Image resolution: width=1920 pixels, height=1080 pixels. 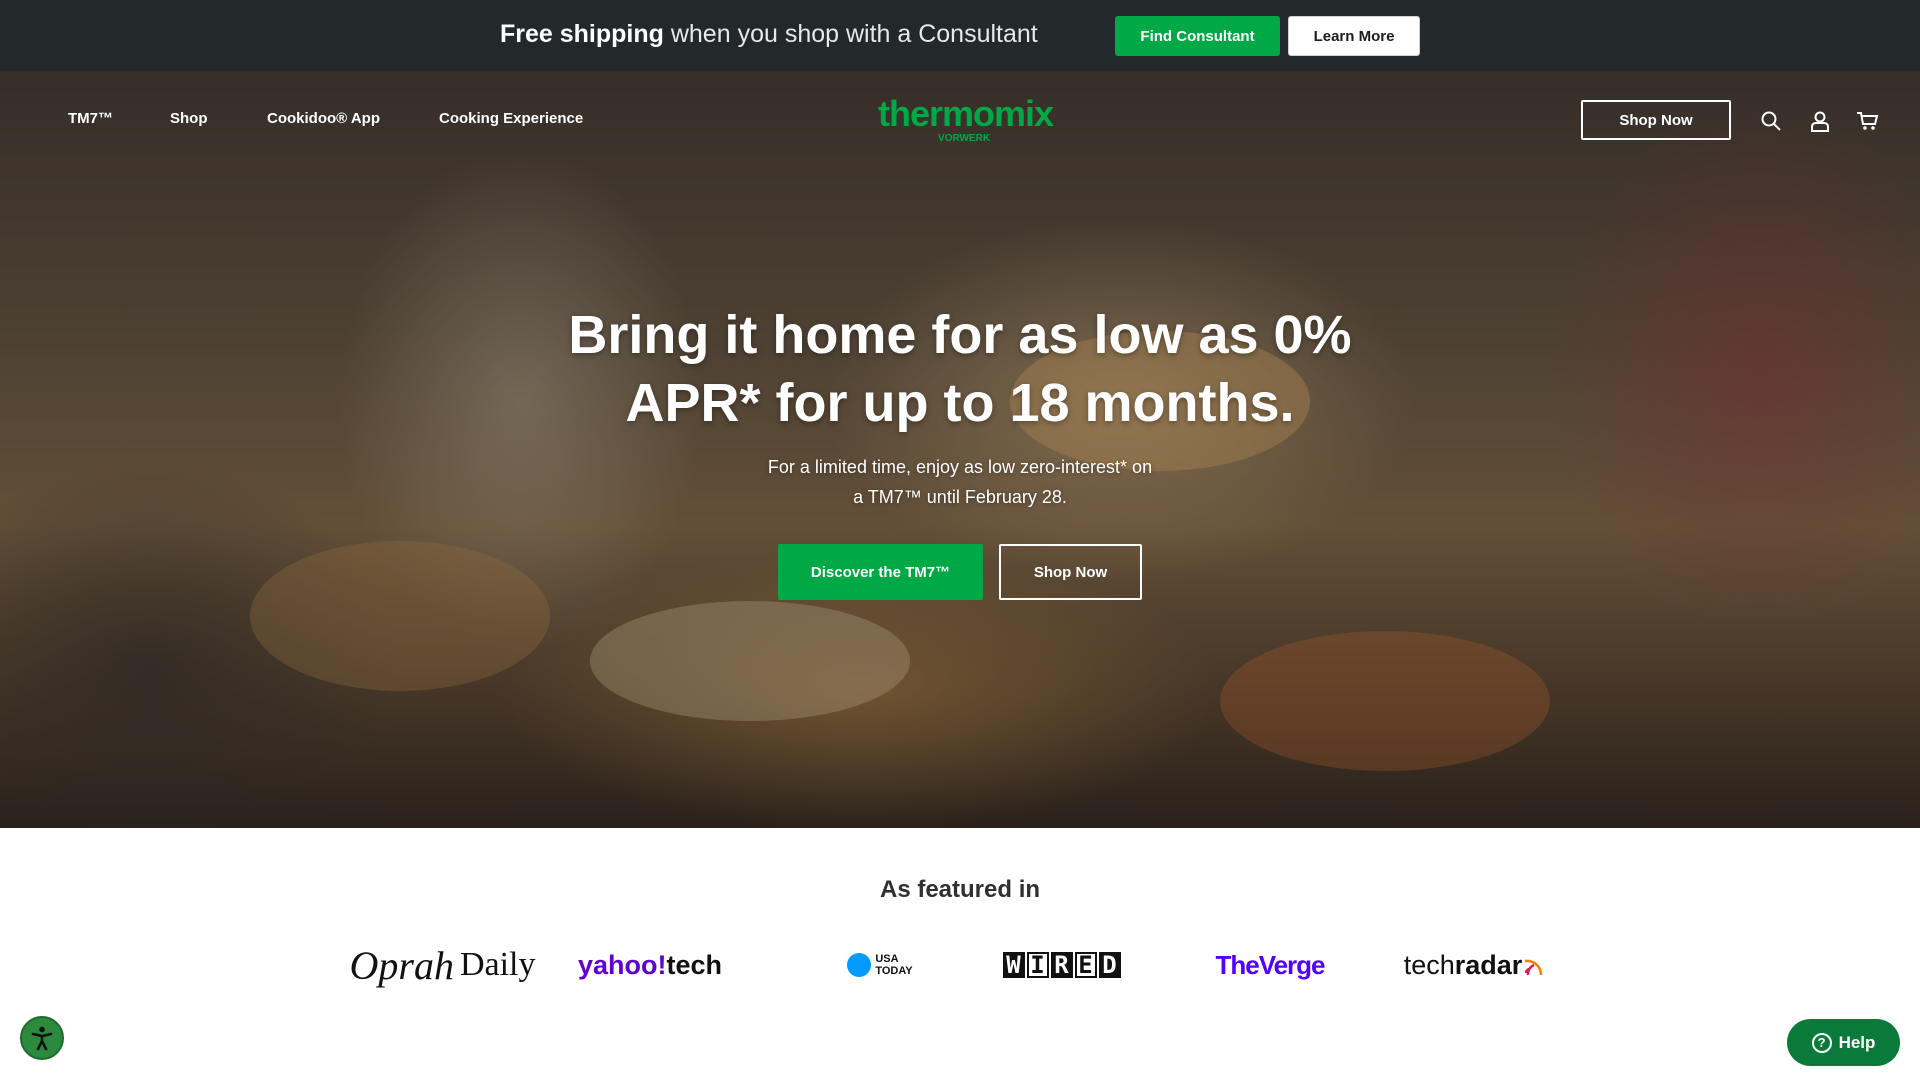 I want to click on featured-title: As featured in, so click(x=960, y=889).